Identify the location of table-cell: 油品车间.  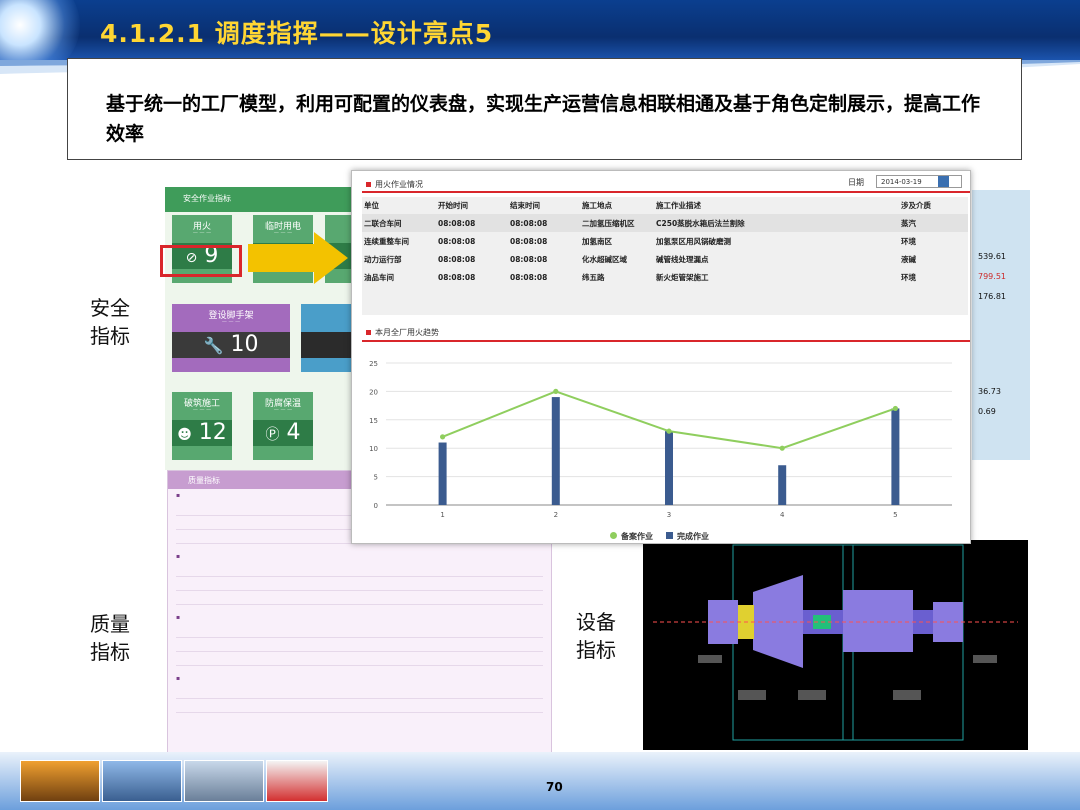
(379, 277).